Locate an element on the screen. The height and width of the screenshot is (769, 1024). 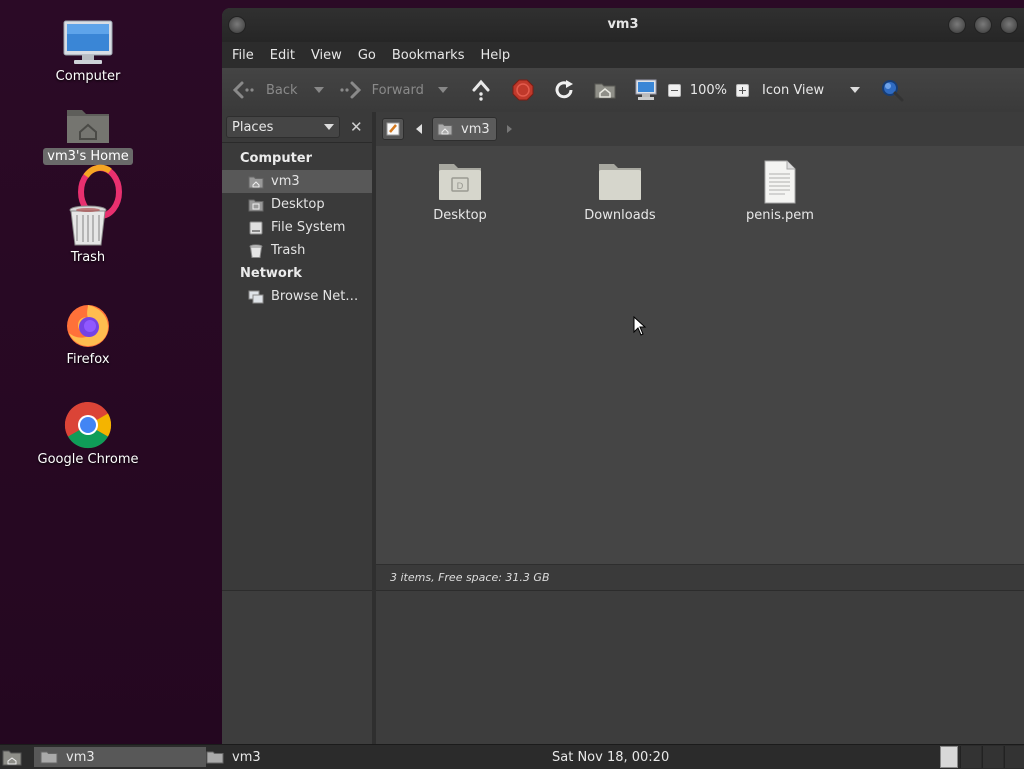
sidebar-item-file-system: File System is located at coordinates (297, 227).